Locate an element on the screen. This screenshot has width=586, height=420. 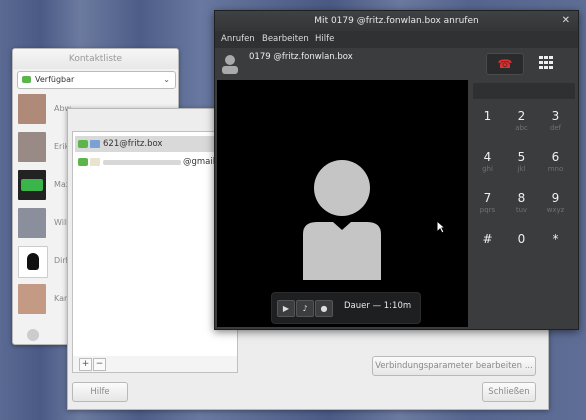
dialpad-icon is located at coordinates (546, 63).